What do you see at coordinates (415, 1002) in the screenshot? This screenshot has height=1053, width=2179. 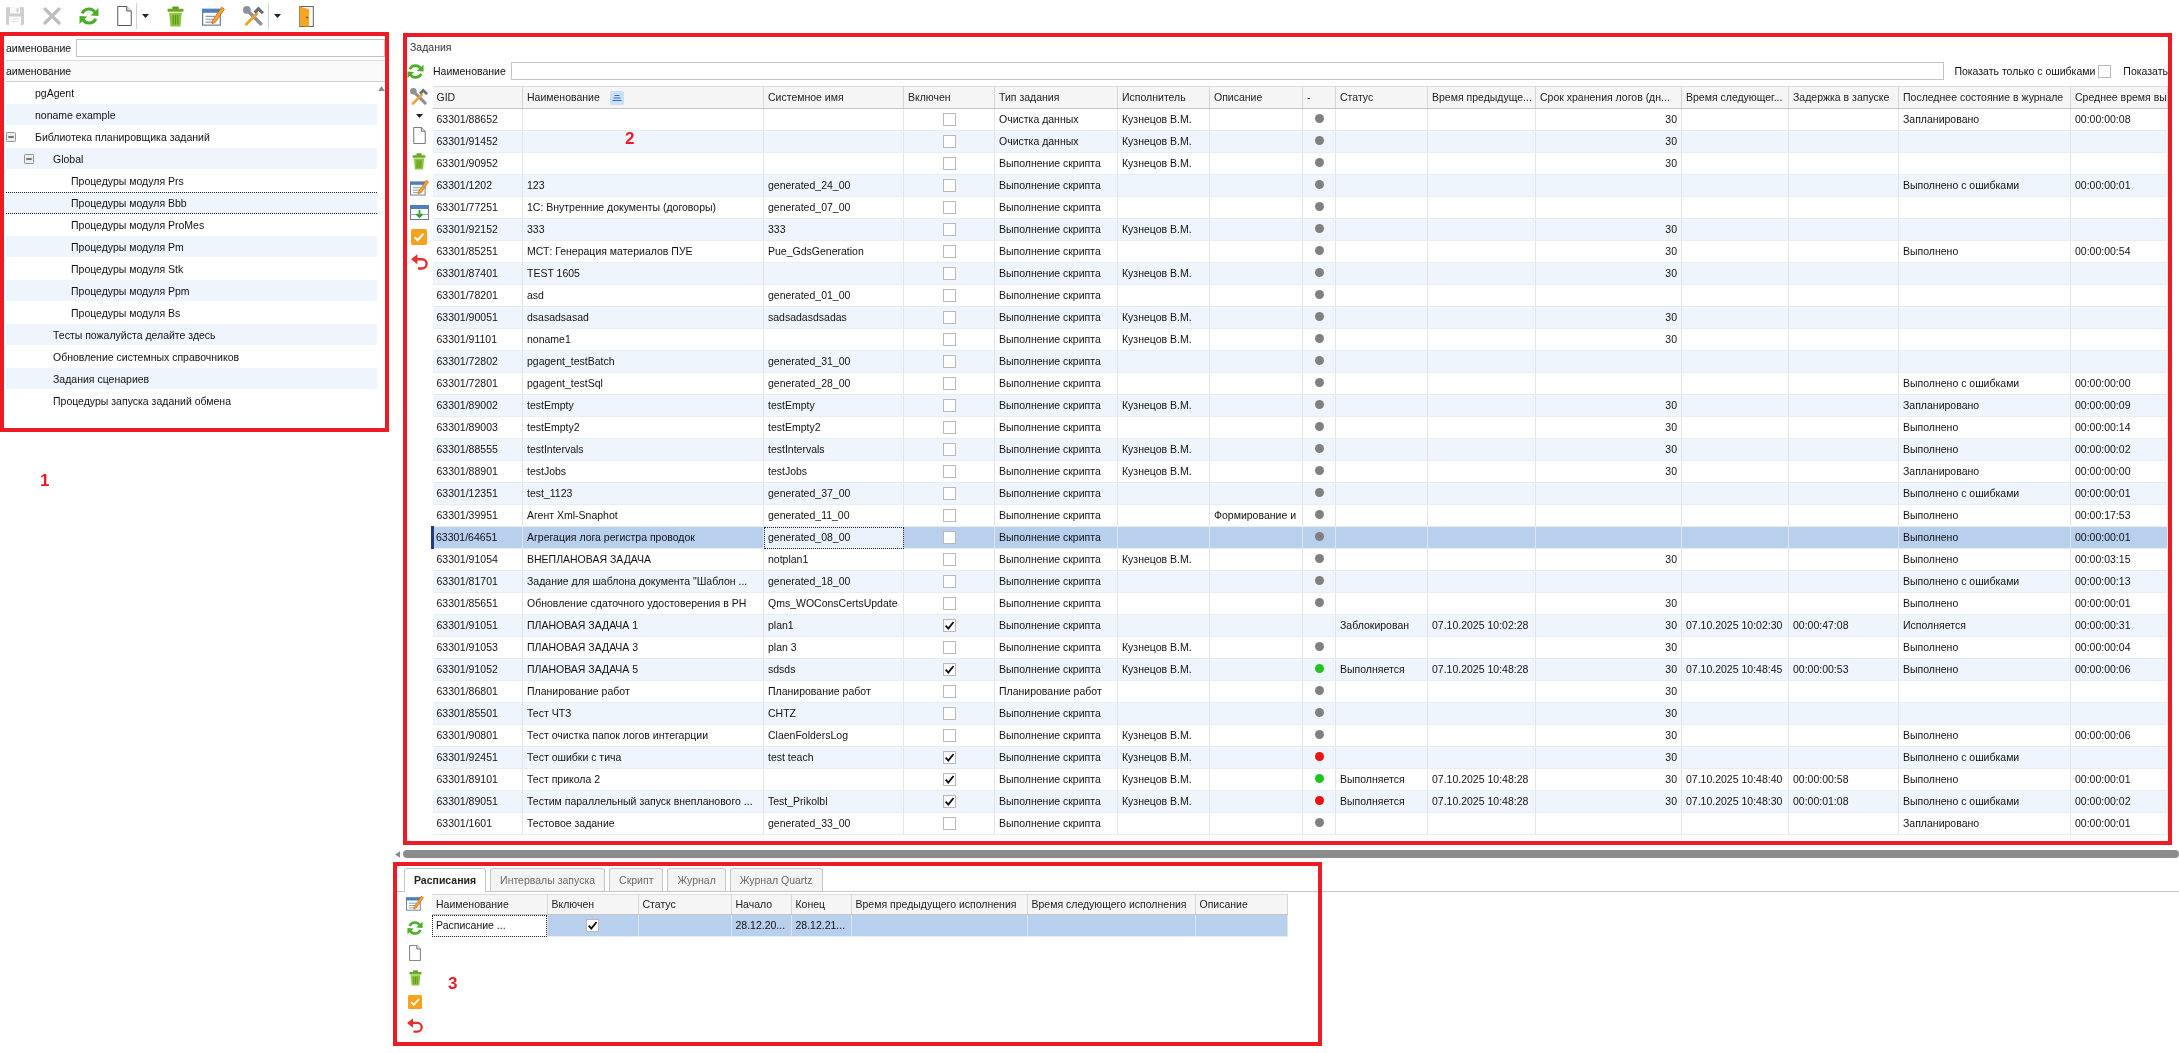 I see `check-square-icon` at bounding box center [415, 1002].